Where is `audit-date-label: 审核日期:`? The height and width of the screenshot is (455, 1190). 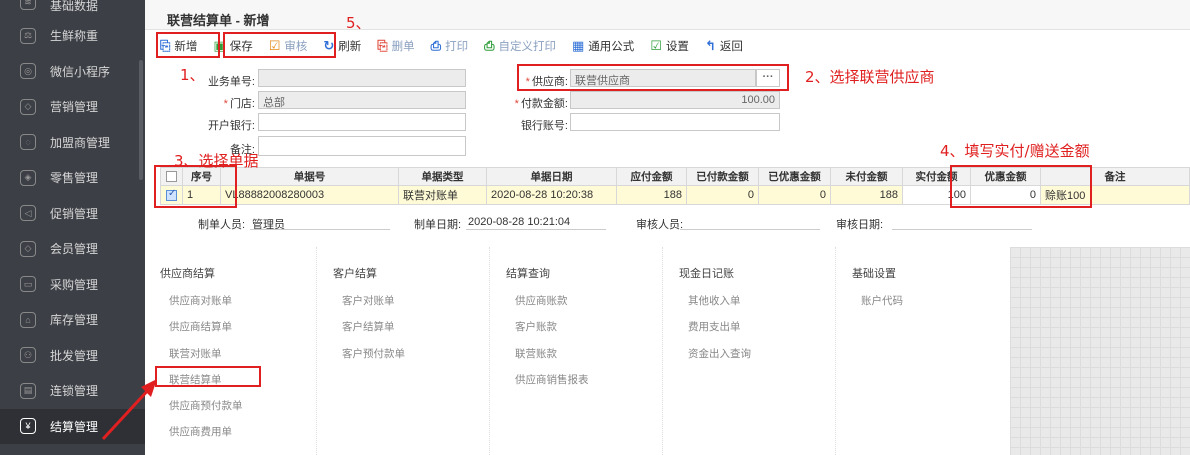 audit-date-label: 审核日期: is located at coordinates (860, 225).